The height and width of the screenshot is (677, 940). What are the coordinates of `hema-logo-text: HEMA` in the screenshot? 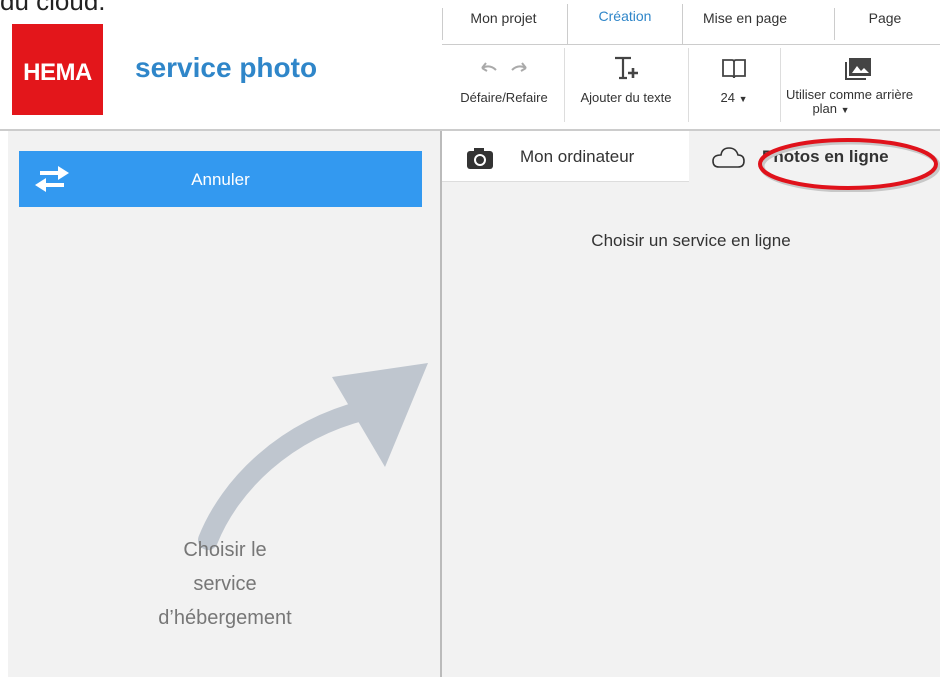 It's located at (57, 72).